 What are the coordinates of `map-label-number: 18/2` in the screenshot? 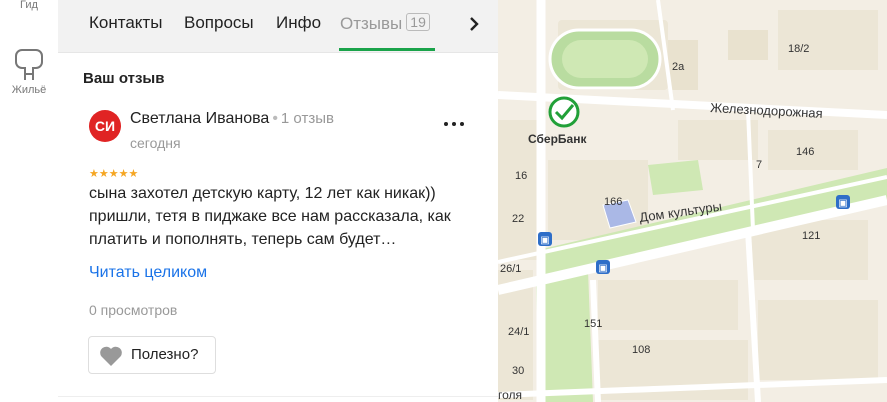 It's located at (798, 49).